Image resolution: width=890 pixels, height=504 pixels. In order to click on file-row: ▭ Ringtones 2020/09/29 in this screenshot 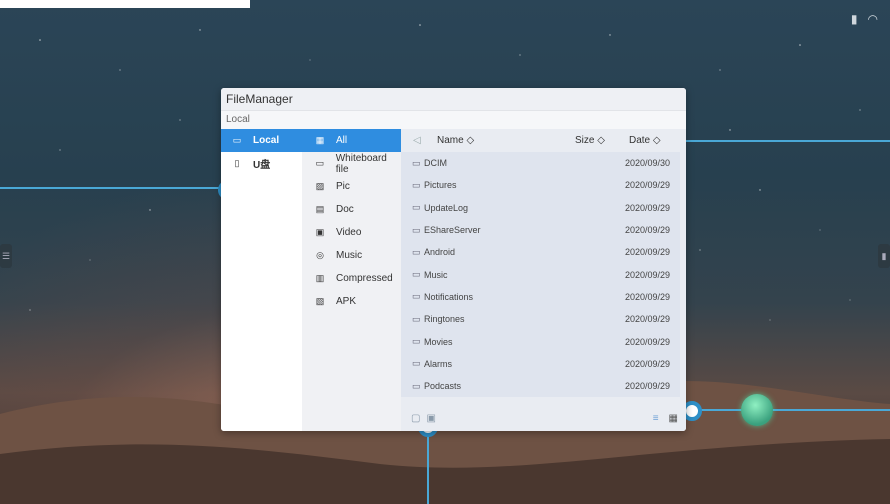, I will do `click(540, 319)`.